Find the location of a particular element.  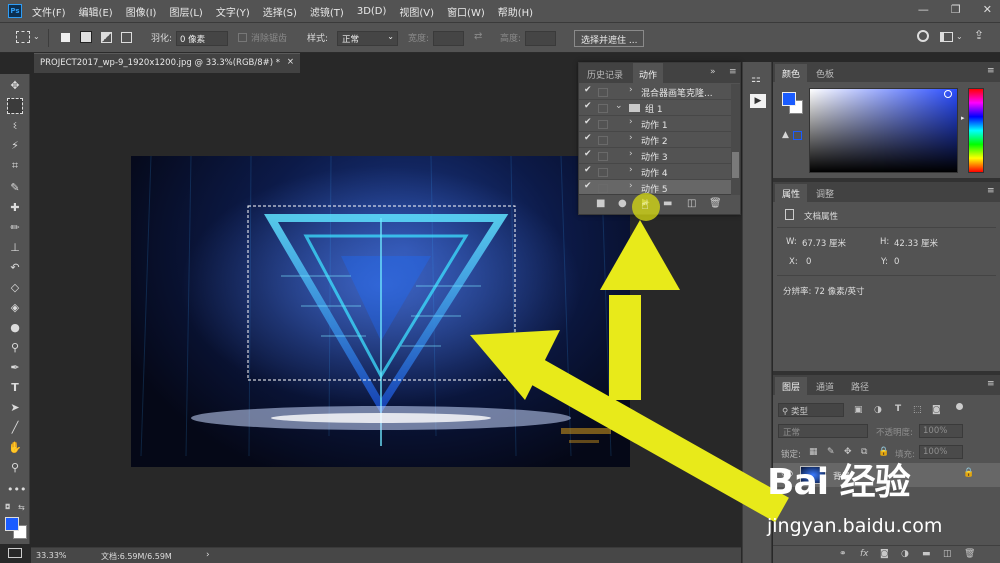

watermark: Bai 经验 jingyan.baidu.com is located at coordinates (878, 498).